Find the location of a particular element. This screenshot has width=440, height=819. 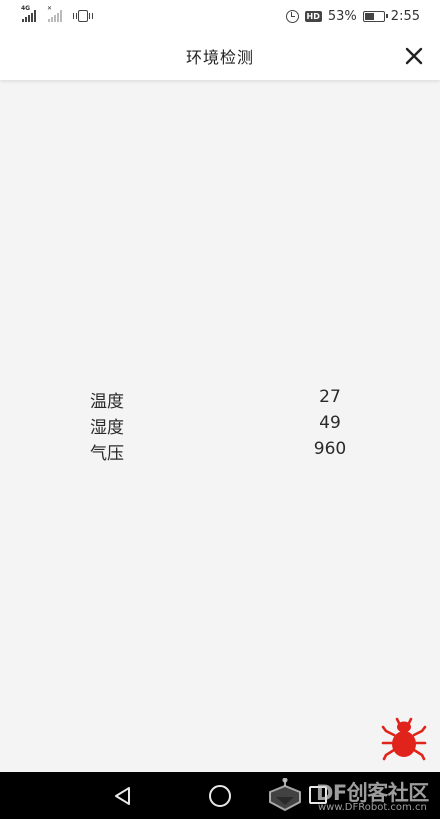

clock-time: 2:55 is located at coordinates (405, 16).